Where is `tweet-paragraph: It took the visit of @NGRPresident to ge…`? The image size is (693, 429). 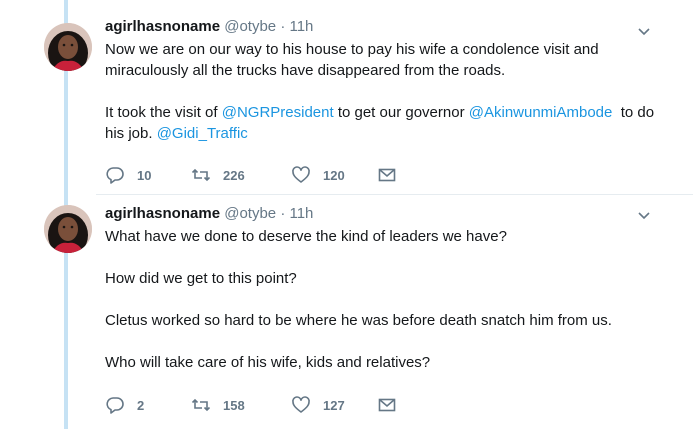
tweet-paragraph: It took the visit of @NGRPresident to ge… is located at coordinates (382, 123).